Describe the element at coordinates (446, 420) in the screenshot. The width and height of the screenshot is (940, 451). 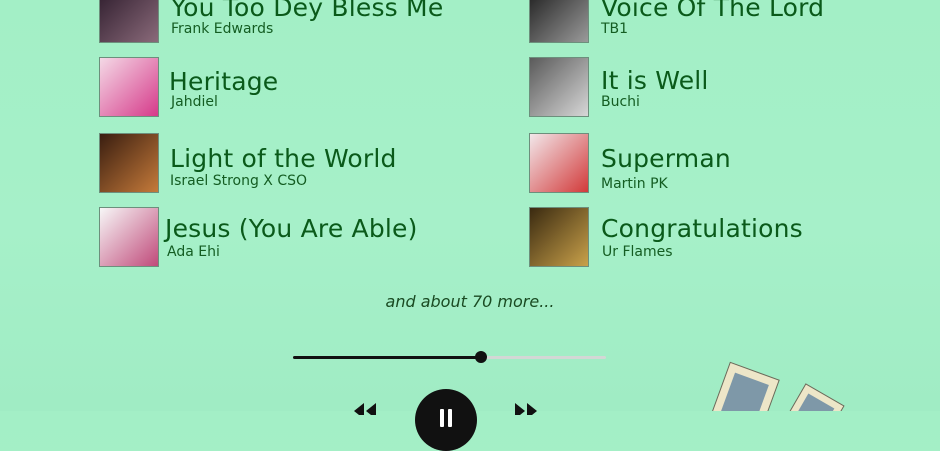
I see `pause-icon` at that location.